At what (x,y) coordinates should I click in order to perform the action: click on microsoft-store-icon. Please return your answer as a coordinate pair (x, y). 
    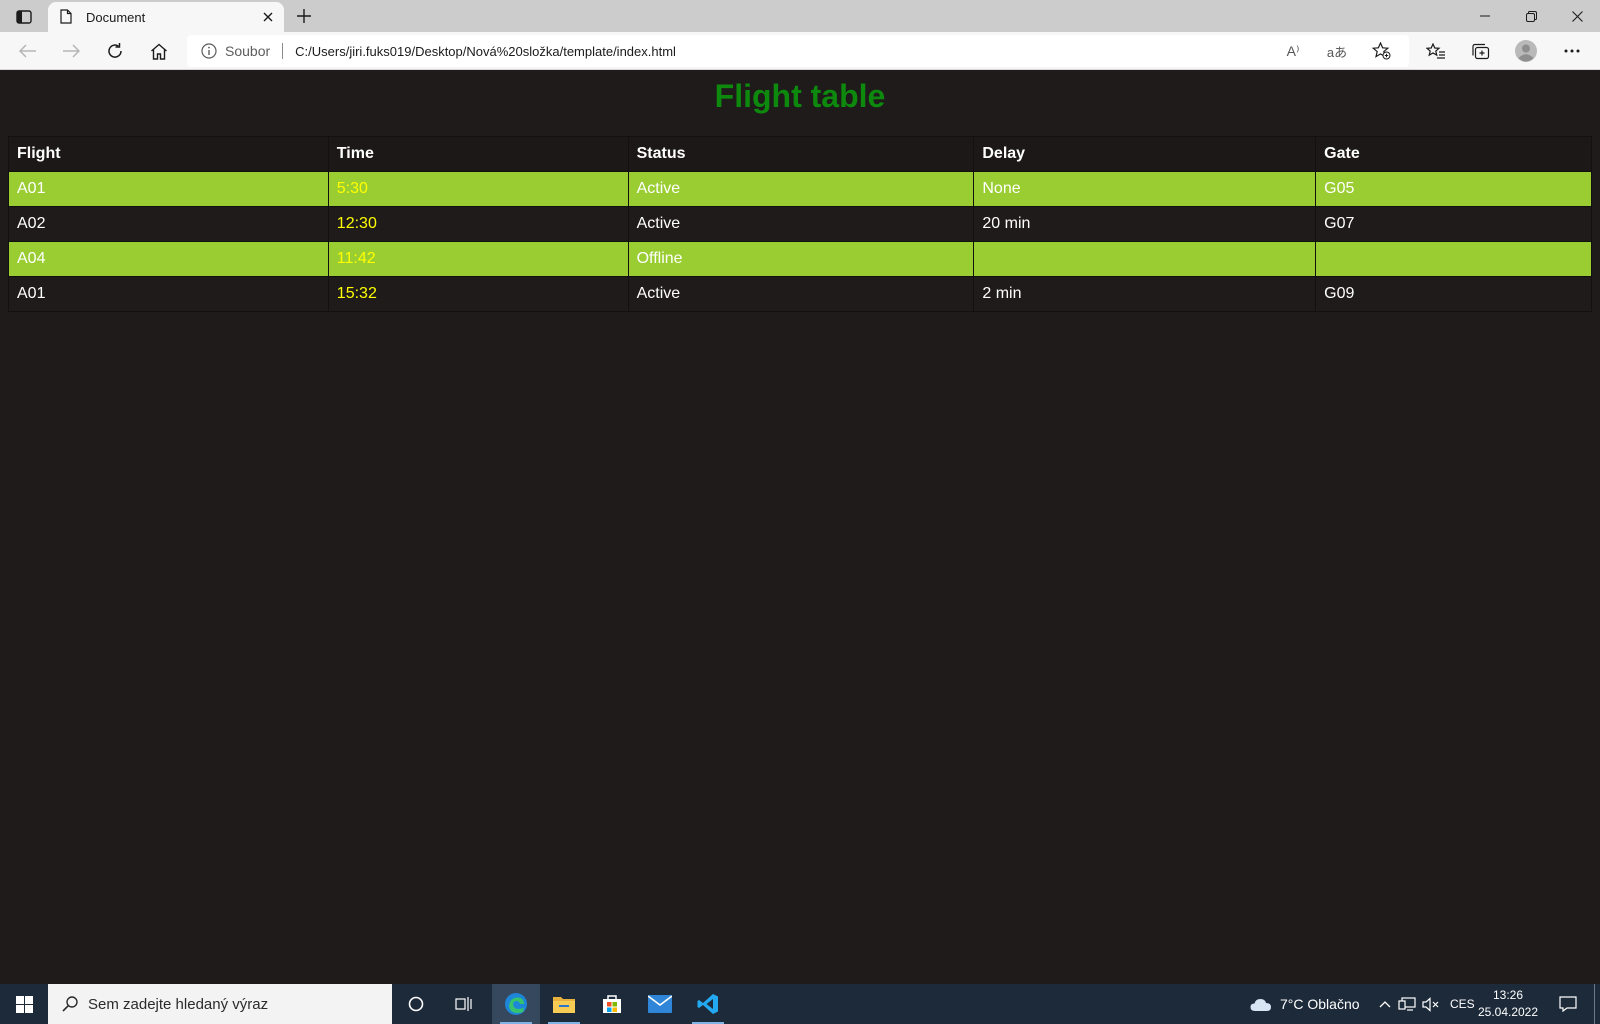
    Looking at the image, I should click on (612, 1004).